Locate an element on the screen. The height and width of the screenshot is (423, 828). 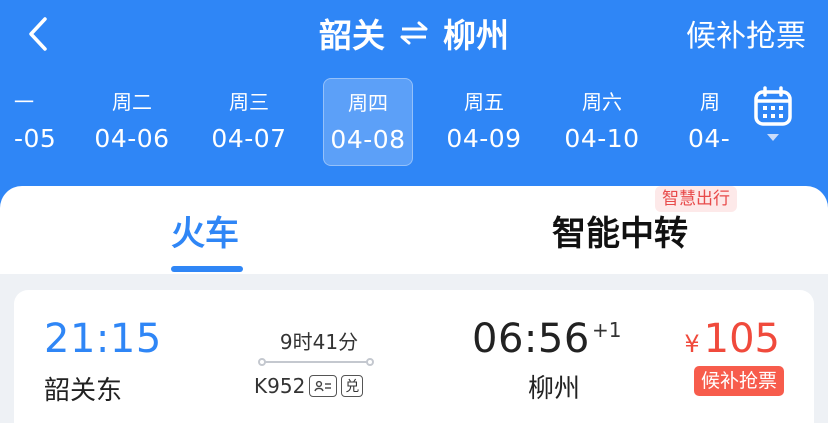
exchange-icon: 兑 is located at coordinates (352, 386).